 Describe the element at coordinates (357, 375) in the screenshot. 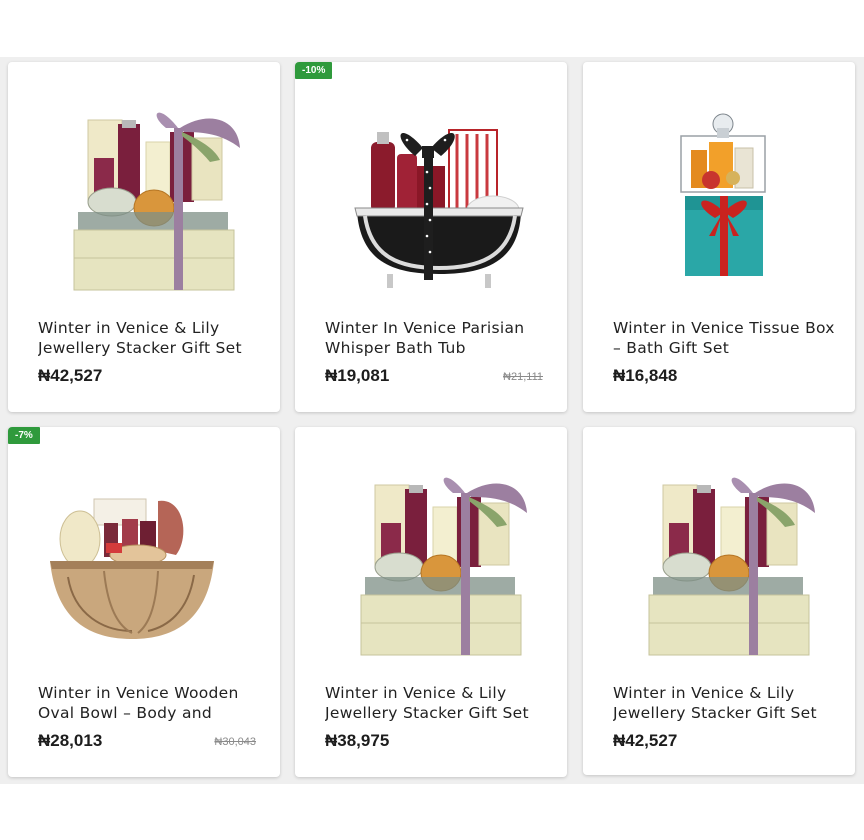

I see `product-price: ₦19,081` at that location.